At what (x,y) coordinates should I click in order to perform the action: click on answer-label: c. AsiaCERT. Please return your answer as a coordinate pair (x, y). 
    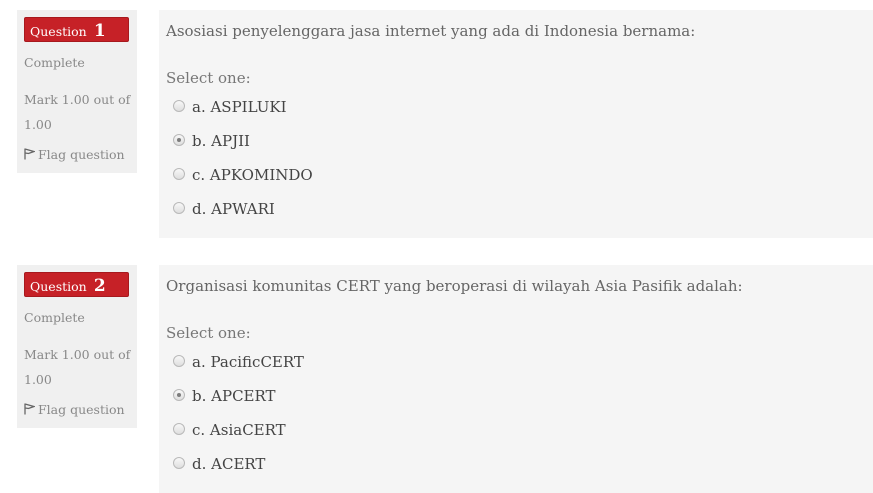
    Looking at the image, I should click on (239, 430).